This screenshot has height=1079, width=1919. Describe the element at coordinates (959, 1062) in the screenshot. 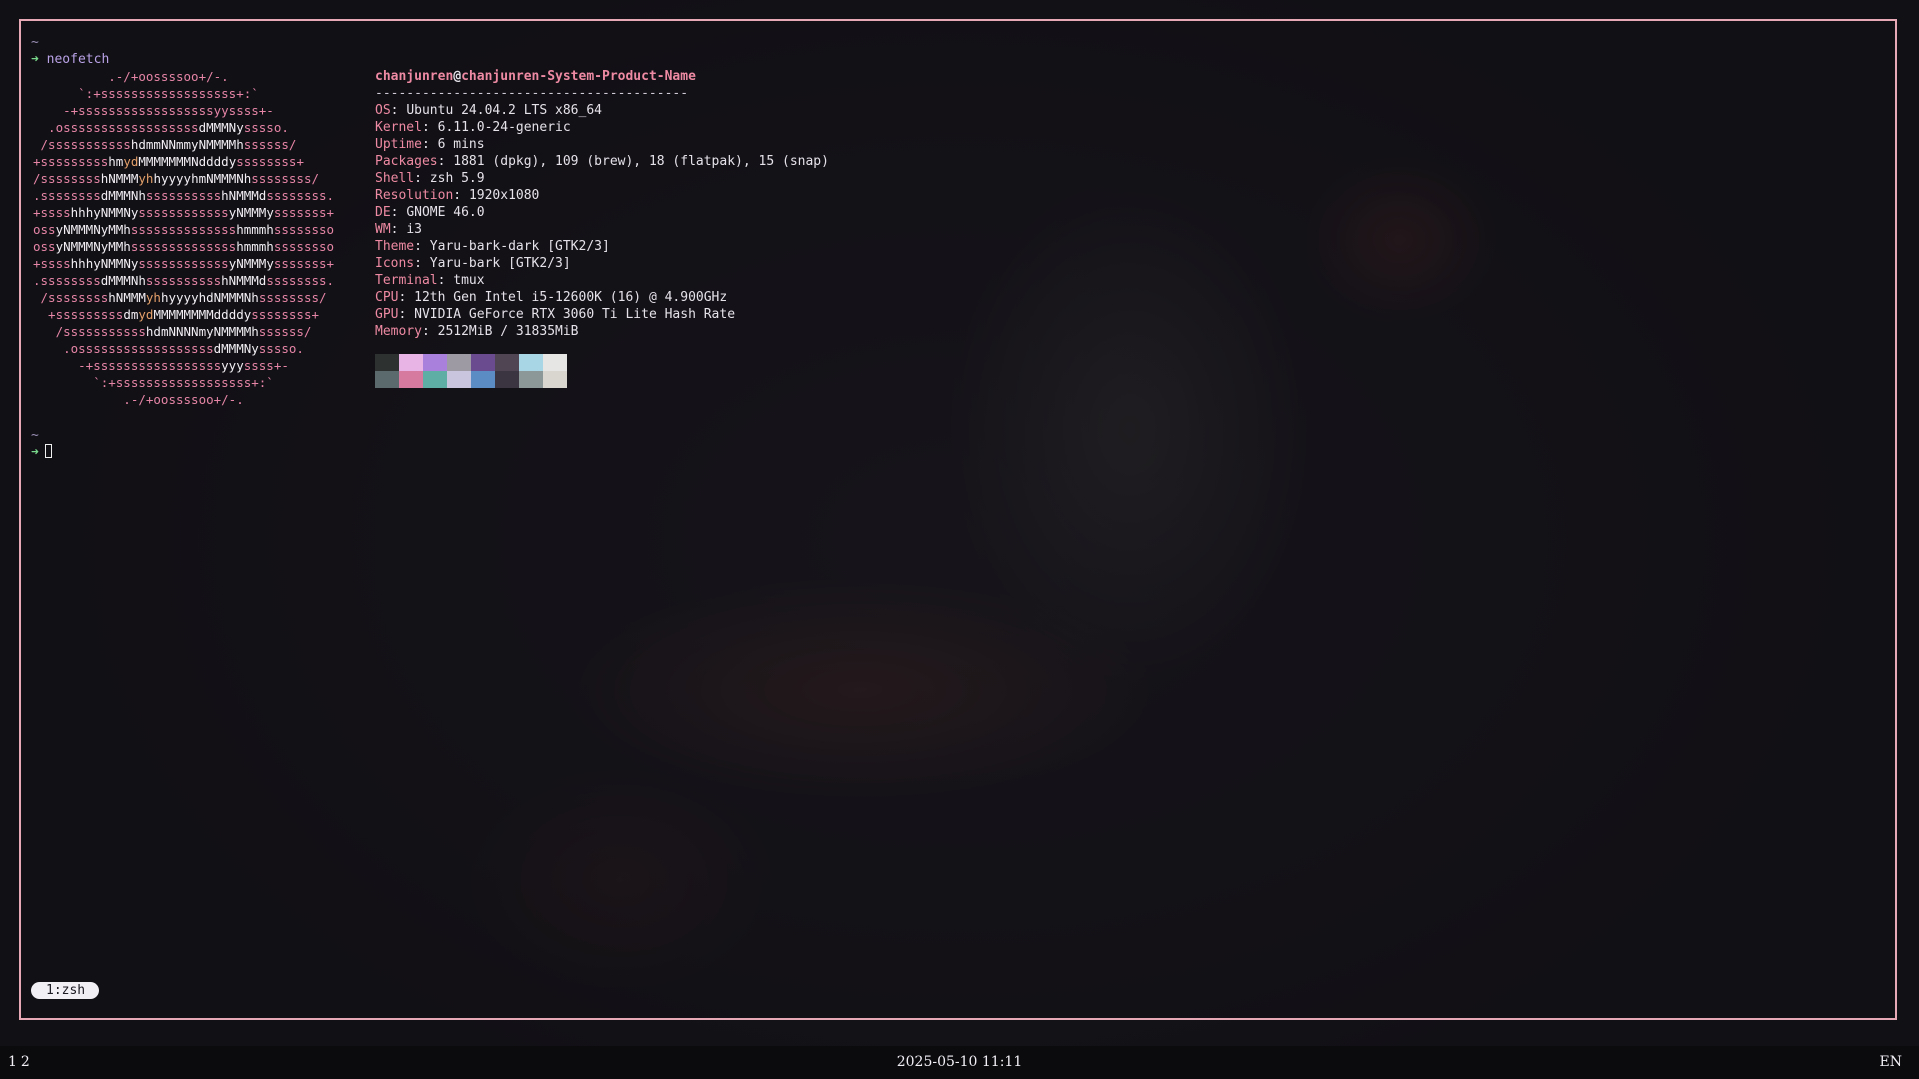

I see `i3-status-bar: 12 2025-05-10 11:11 EN` at that location.